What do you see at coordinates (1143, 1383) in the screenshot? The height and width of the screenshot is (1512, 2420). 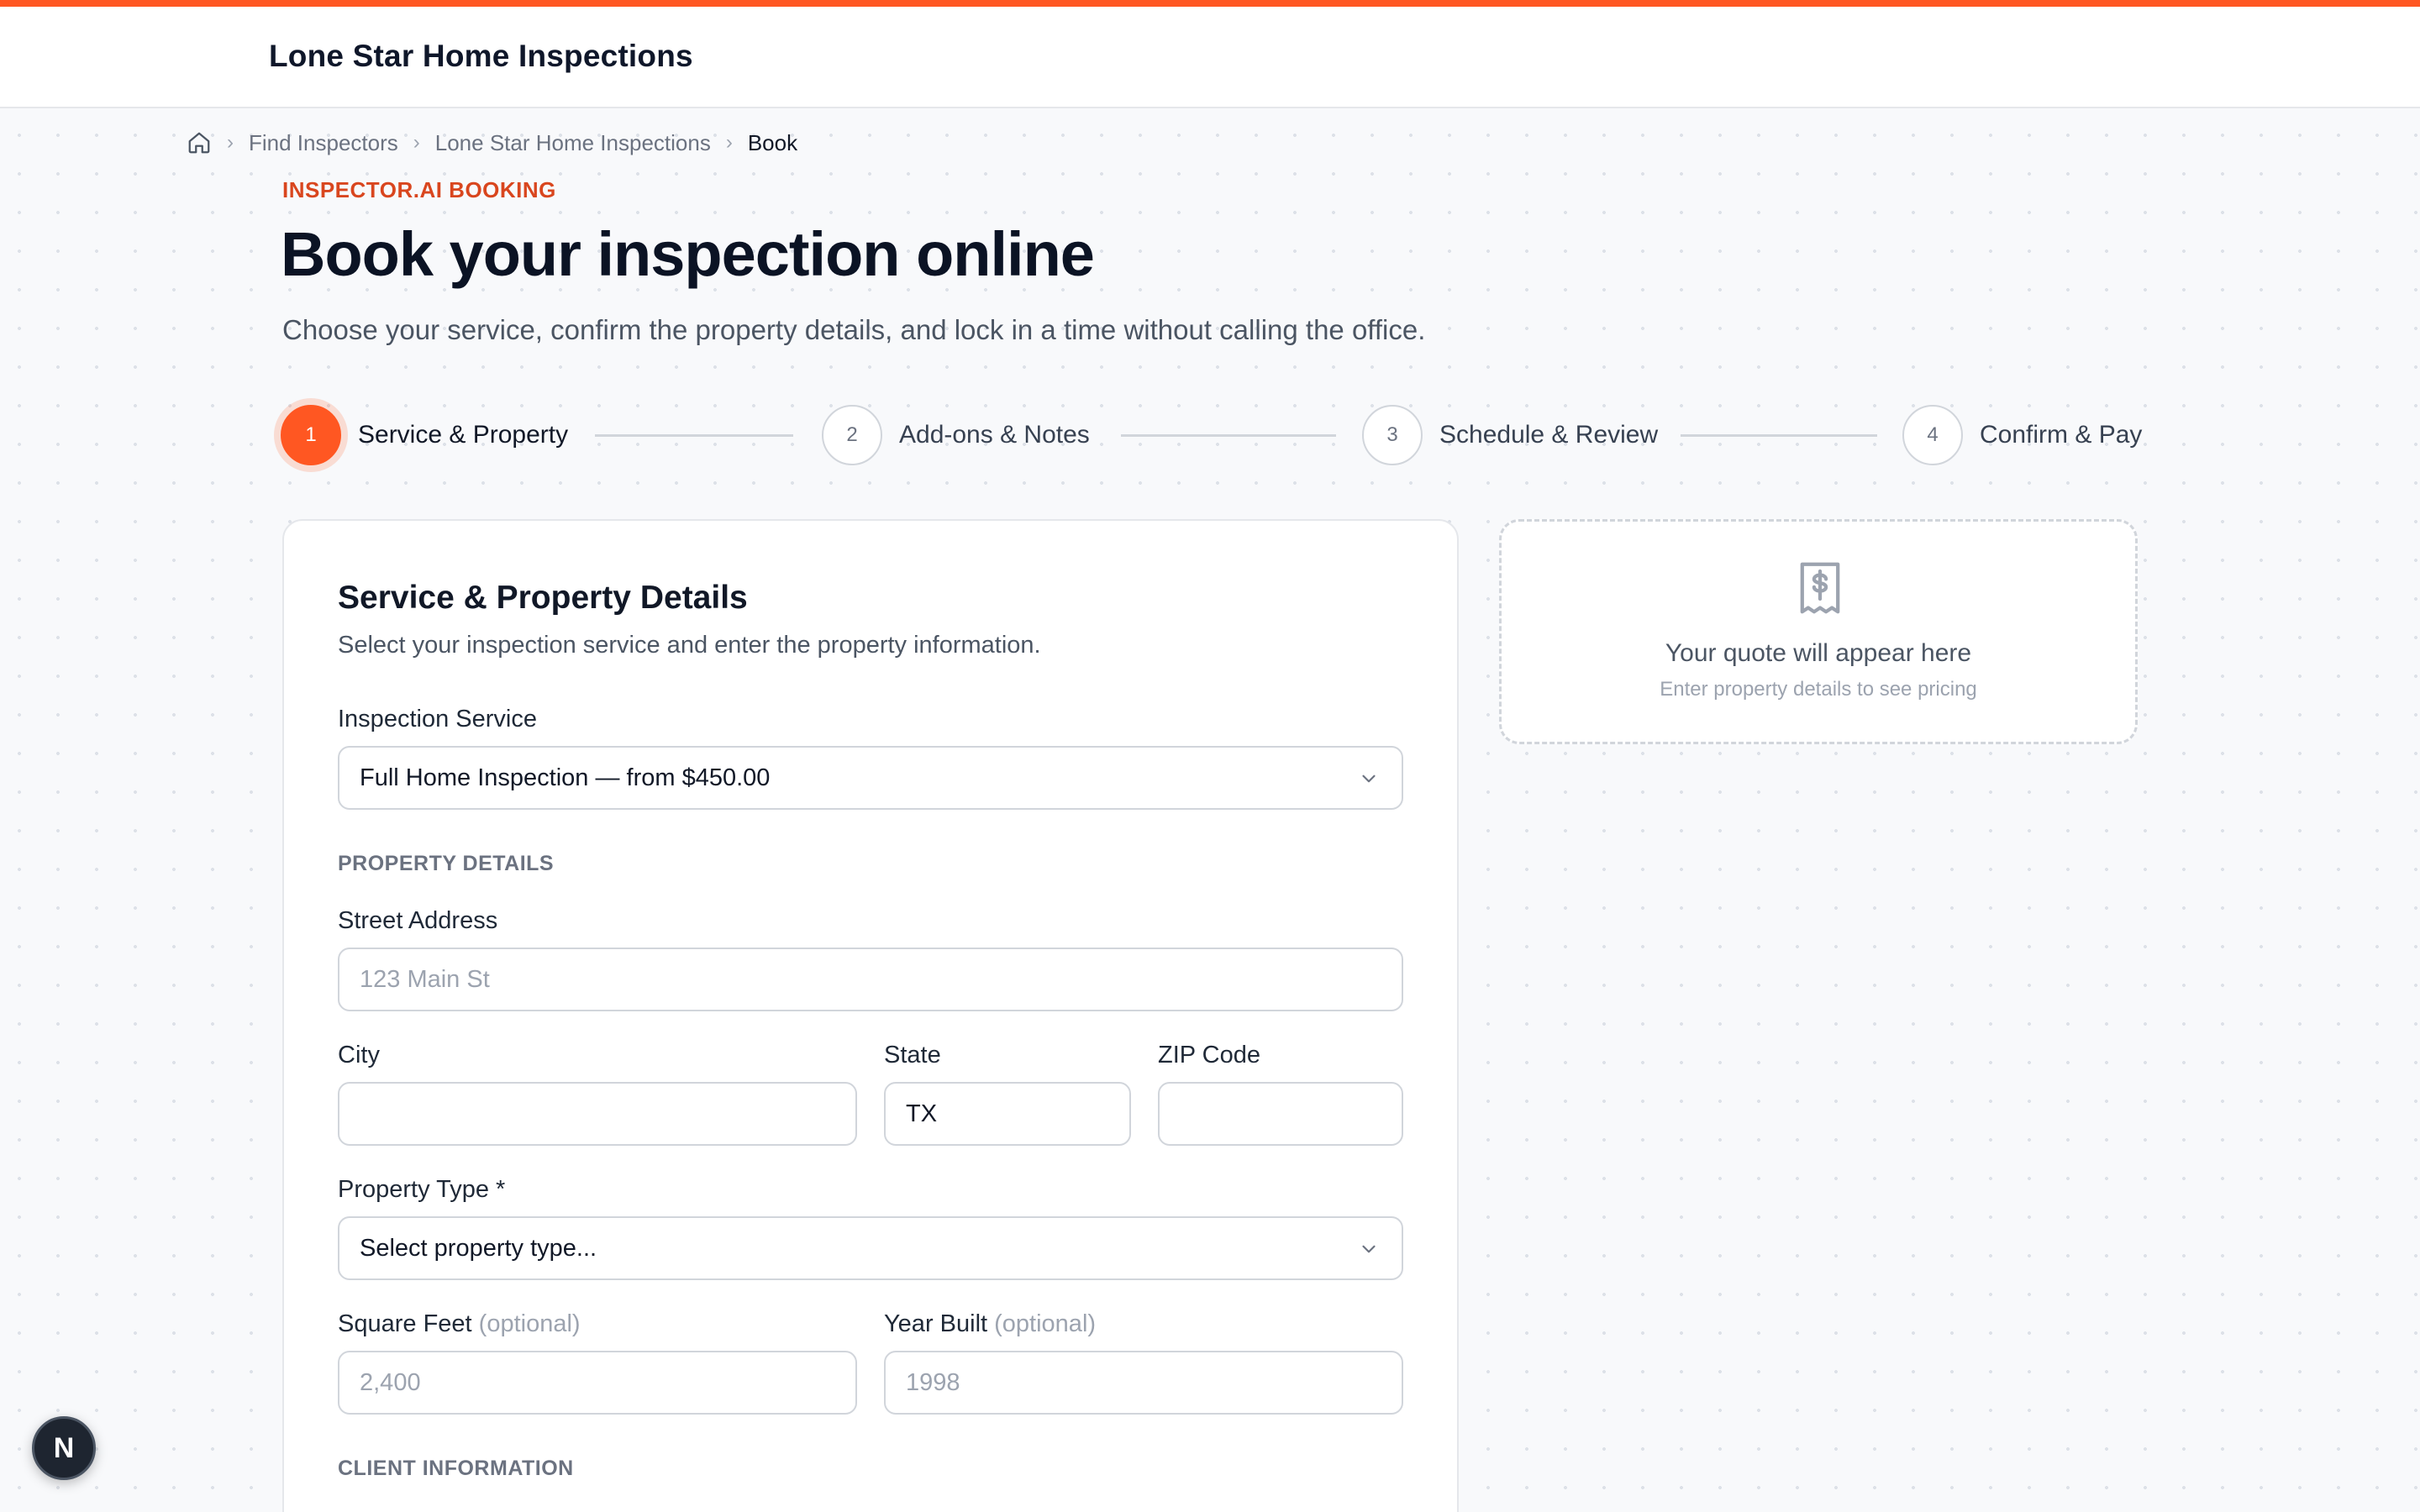 I see `year-built-input` at bounding box center [1143, 1383].